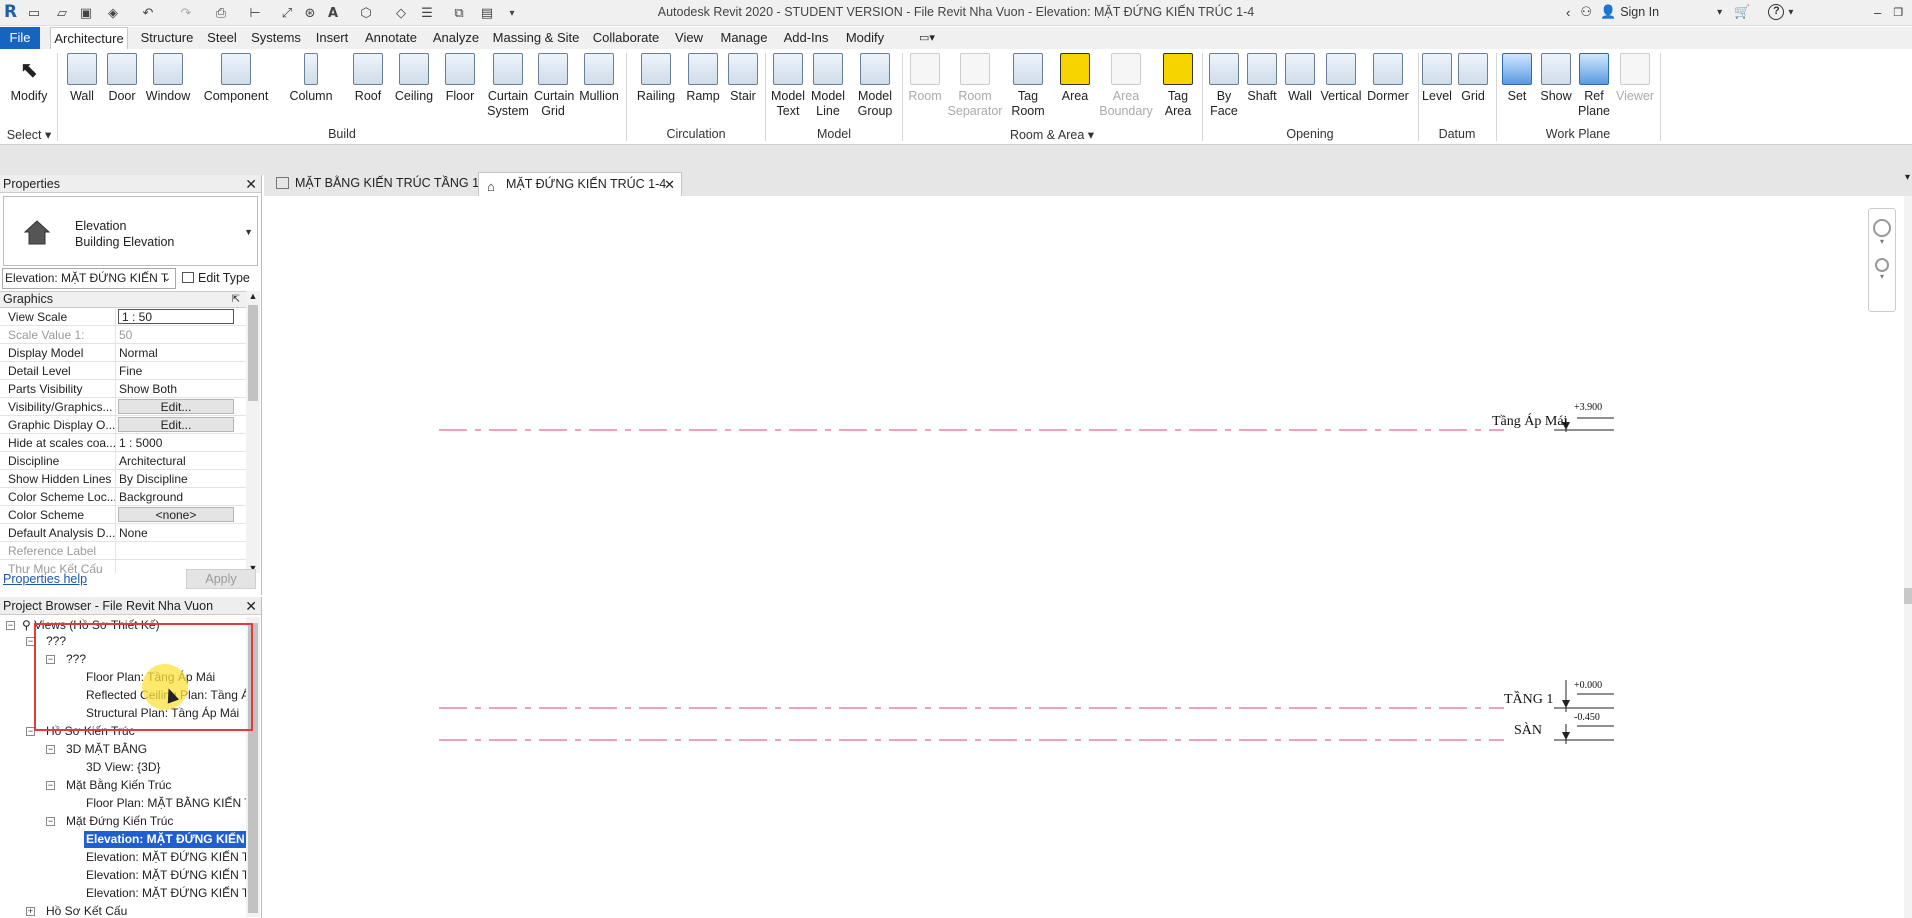 The width and height of the screenshot is (1912, 918). Describe the element at coordinates (1587, 717) in the screenshot. I see `level-elevation: -0.450` at that location.